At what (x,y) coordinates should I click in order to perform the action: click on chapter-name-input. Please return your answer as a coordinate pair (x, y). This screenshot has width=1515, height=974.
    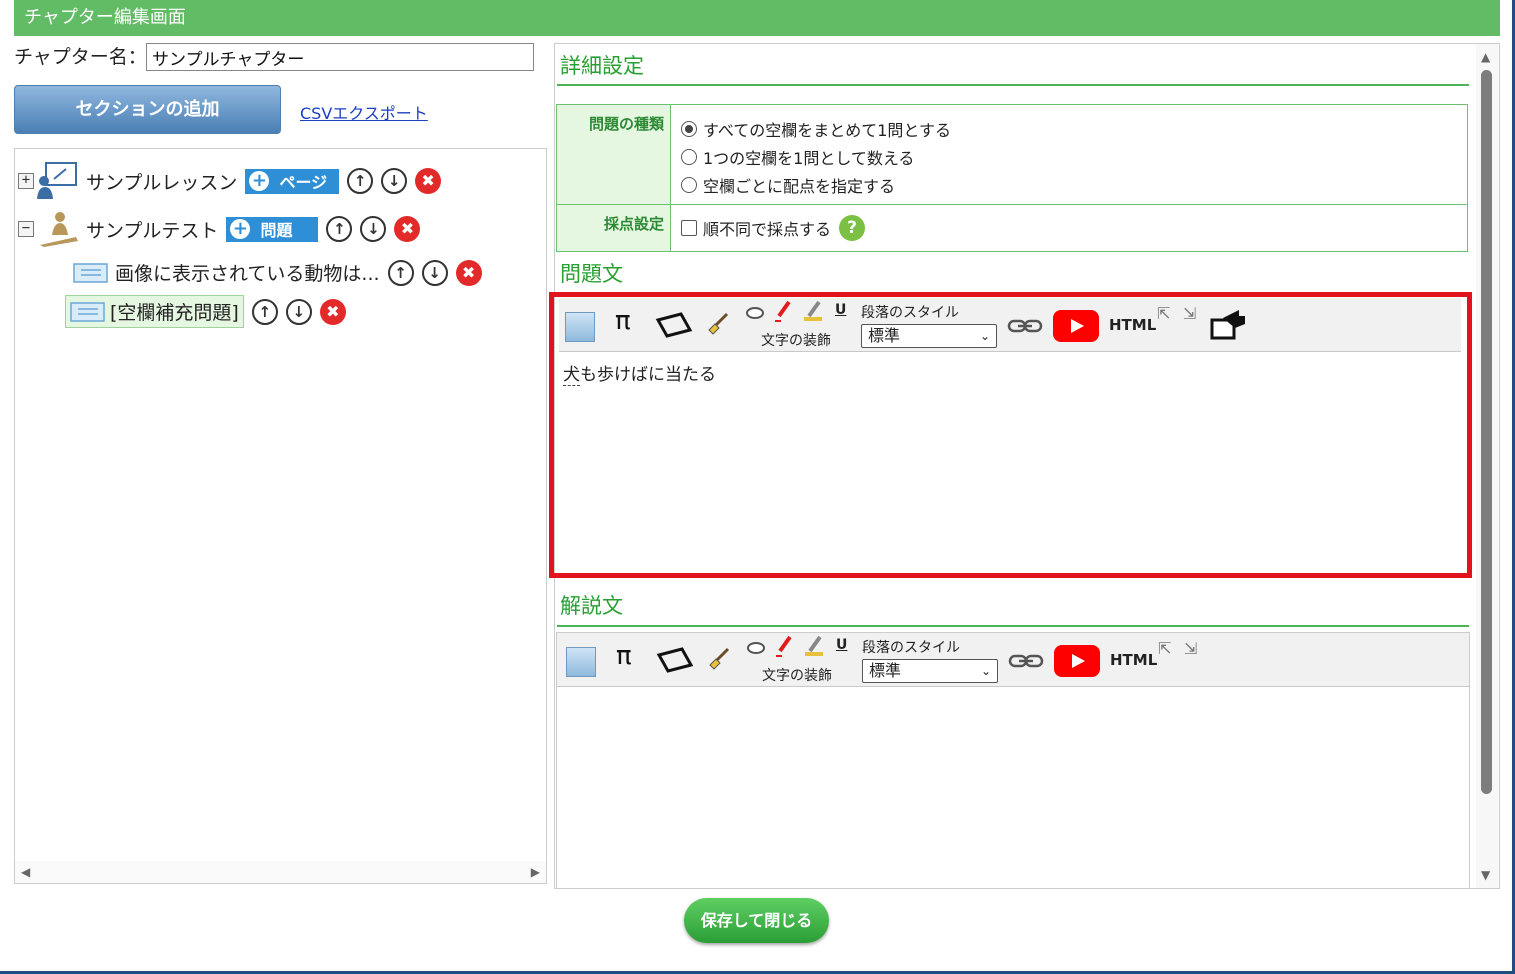
    Looking at the image, I should click on (340, 57).